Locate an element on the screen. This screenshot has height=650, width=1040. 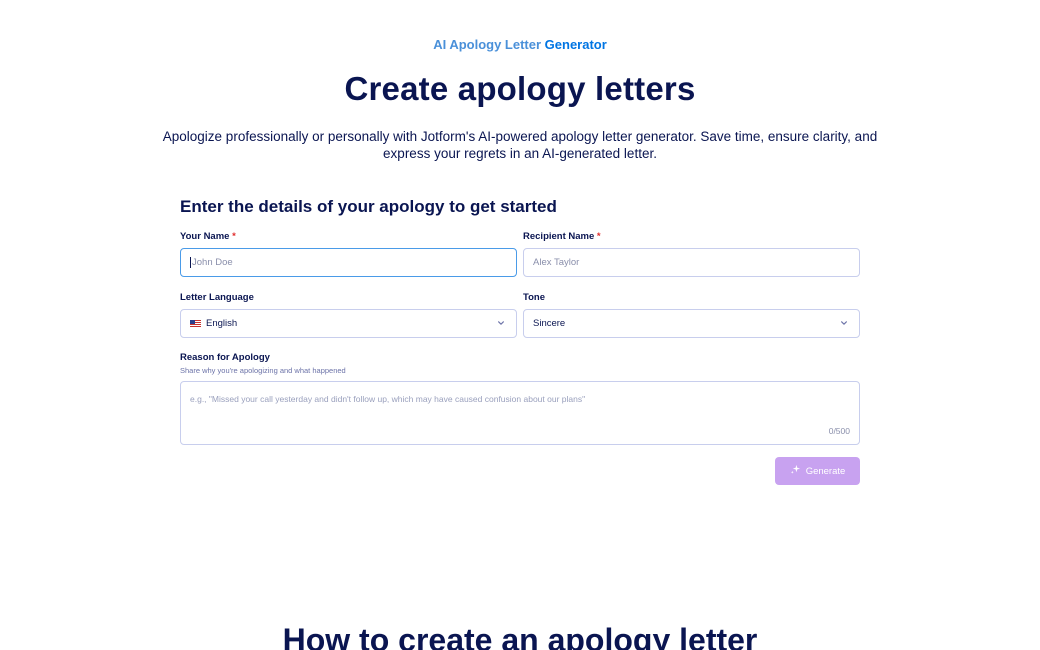
your-name-label-text: Your Name is located at coordinates (205, 236).